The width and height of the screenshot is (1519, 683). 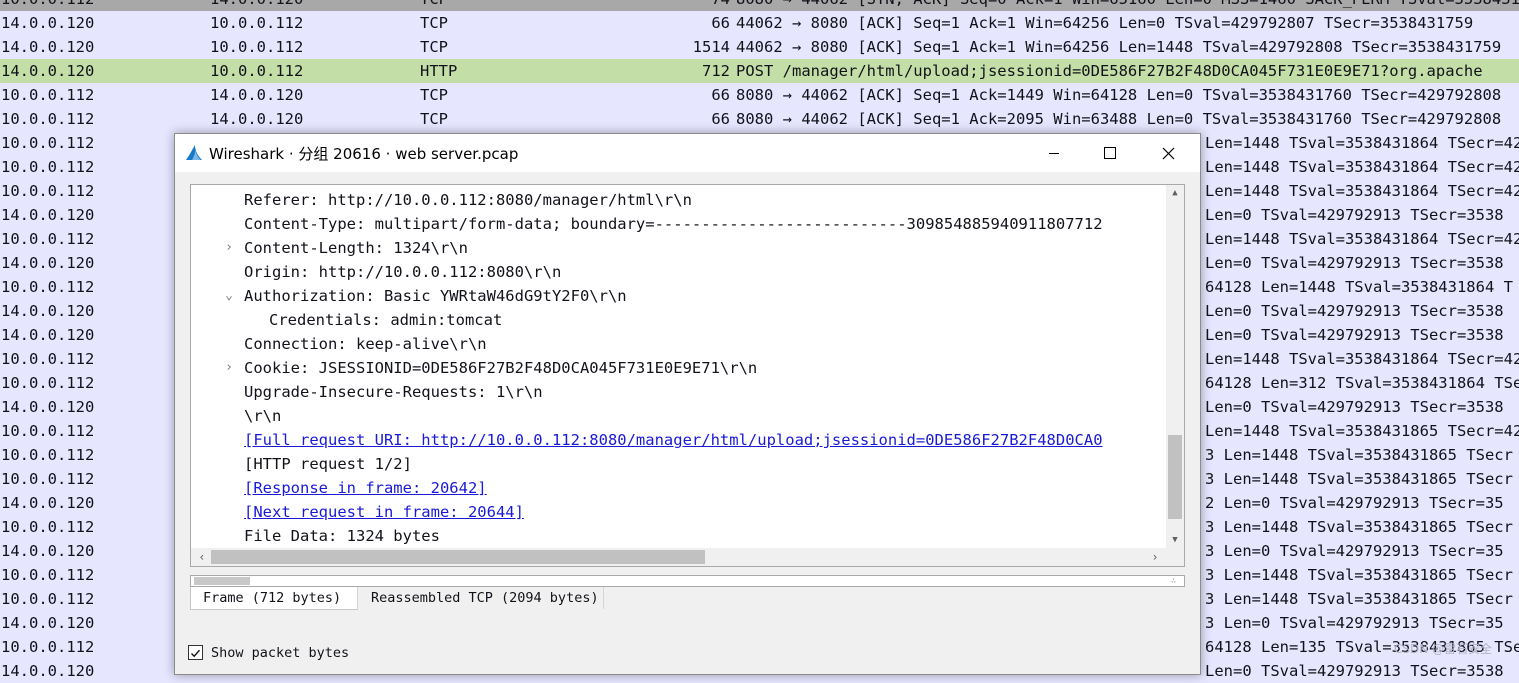 I want to click on detail-text: \r\n, so click(x=263, y=416).